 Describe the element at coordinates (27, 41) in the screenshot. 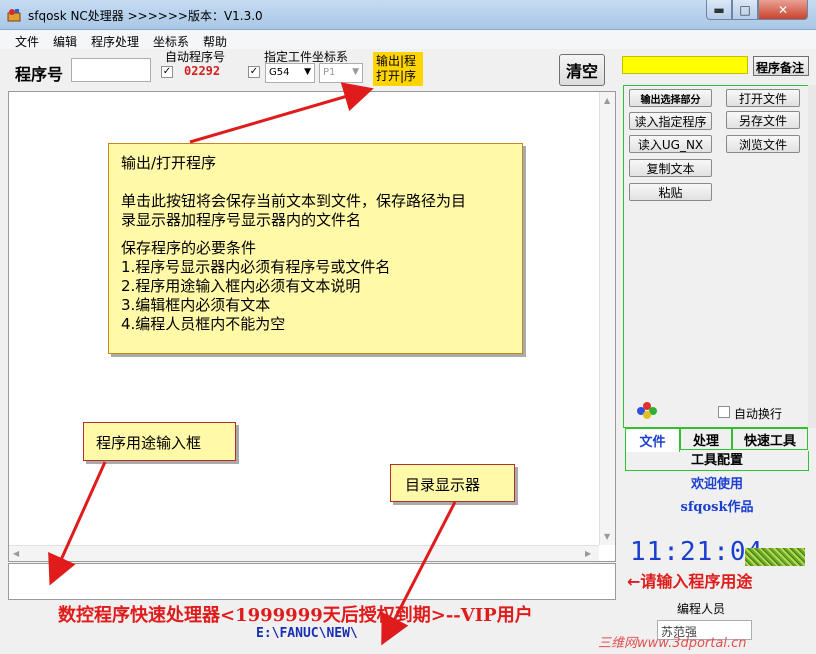

I see `menu-file: 文件` at that location.